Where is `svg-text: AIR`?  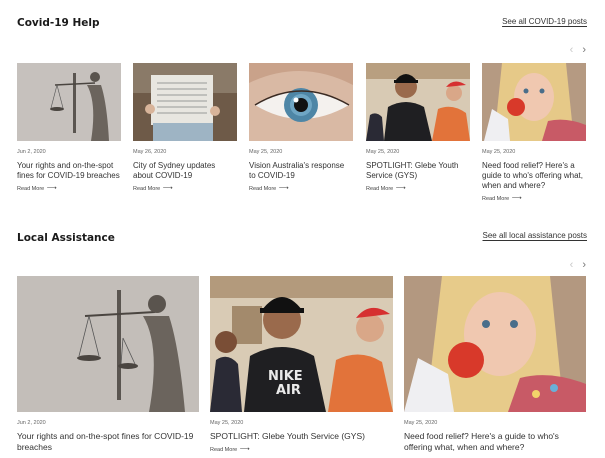 svg-text: AIR is located at coordinates (288, 390).